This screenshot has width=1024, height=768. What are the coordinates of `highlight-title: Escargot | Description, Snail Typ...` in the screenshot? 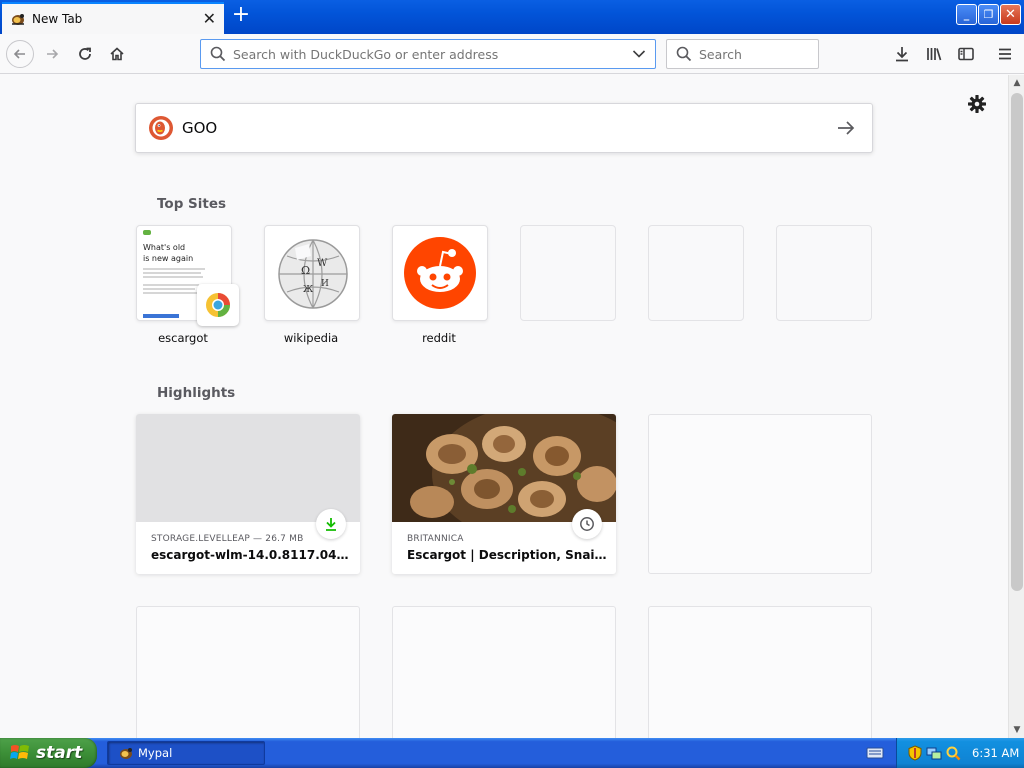 It's located at (507, 555).